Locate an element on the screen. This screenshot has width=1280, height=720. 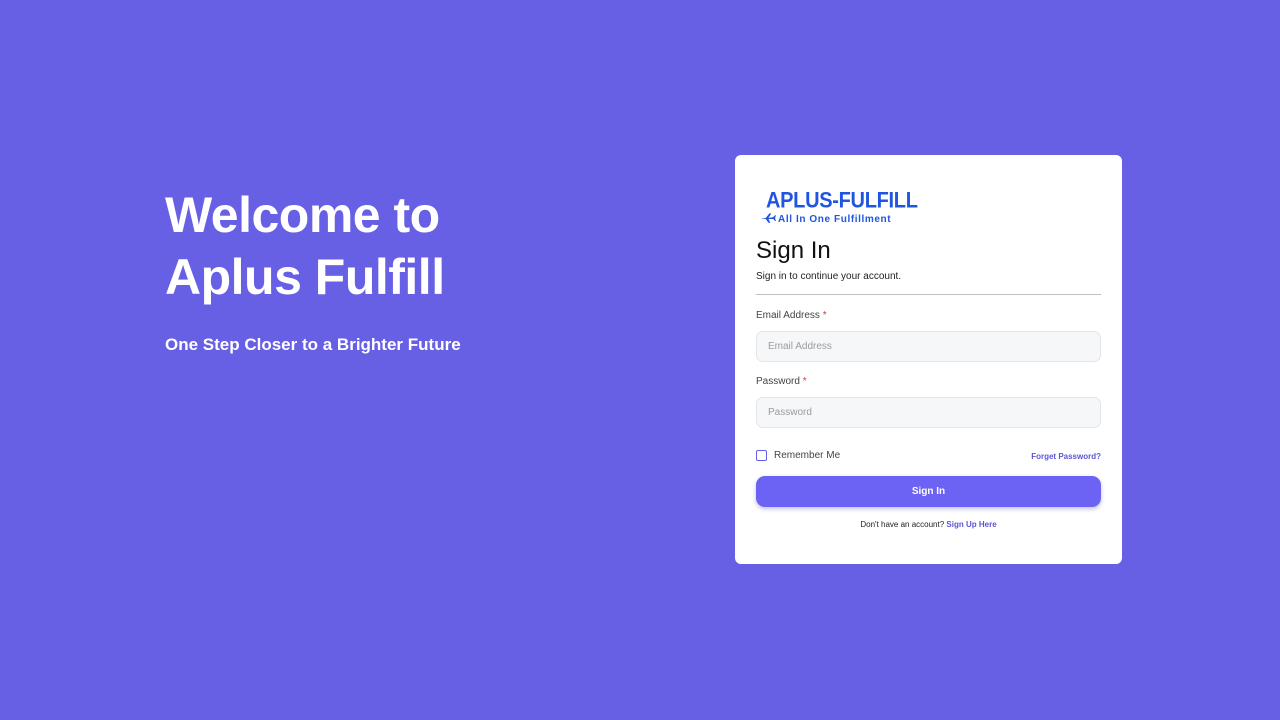
signup-prompt: Don't have an account? is located at coordinates (902, 524).